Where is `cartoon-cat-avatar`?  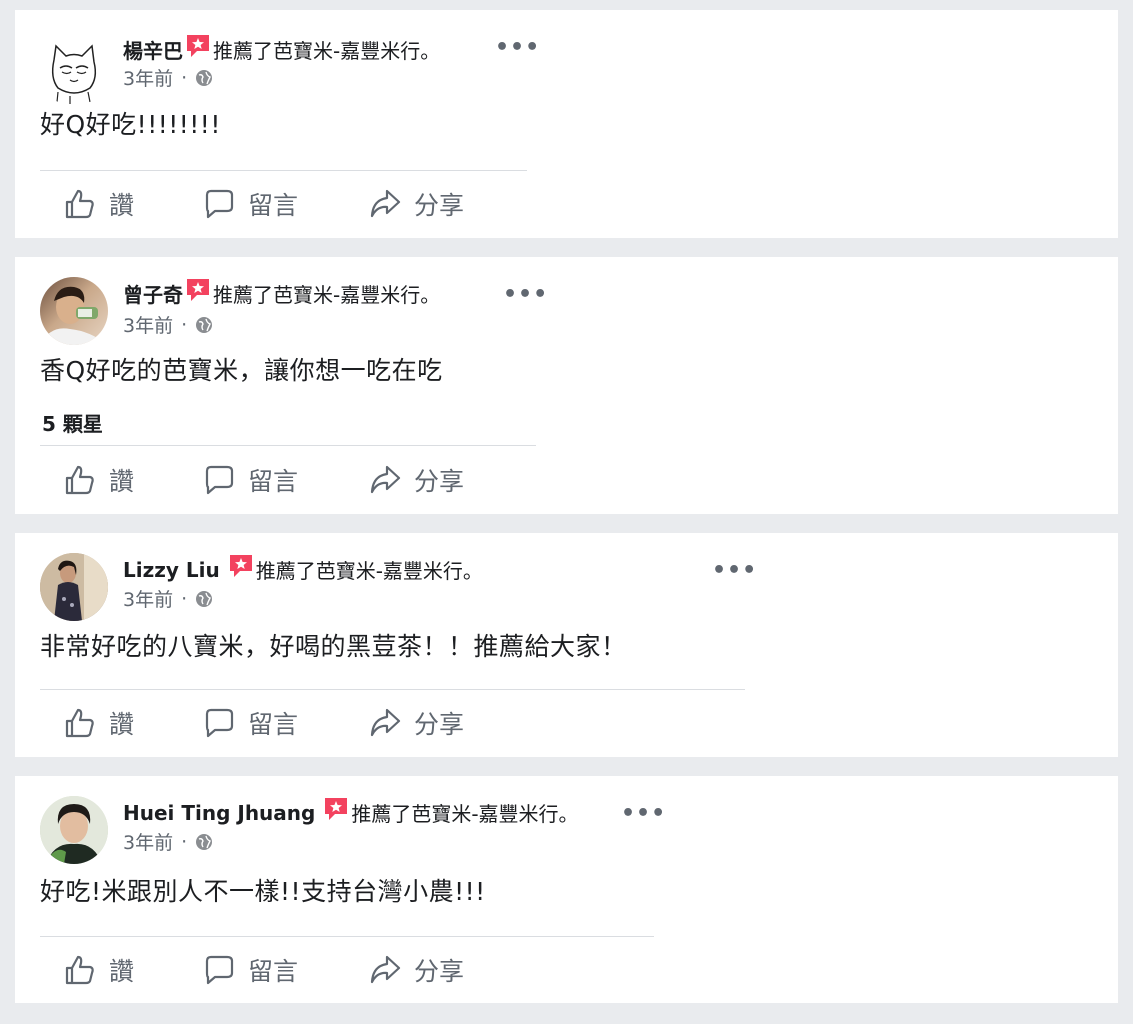
cartoon-cat-avatar is located at coordinates (74, 74).